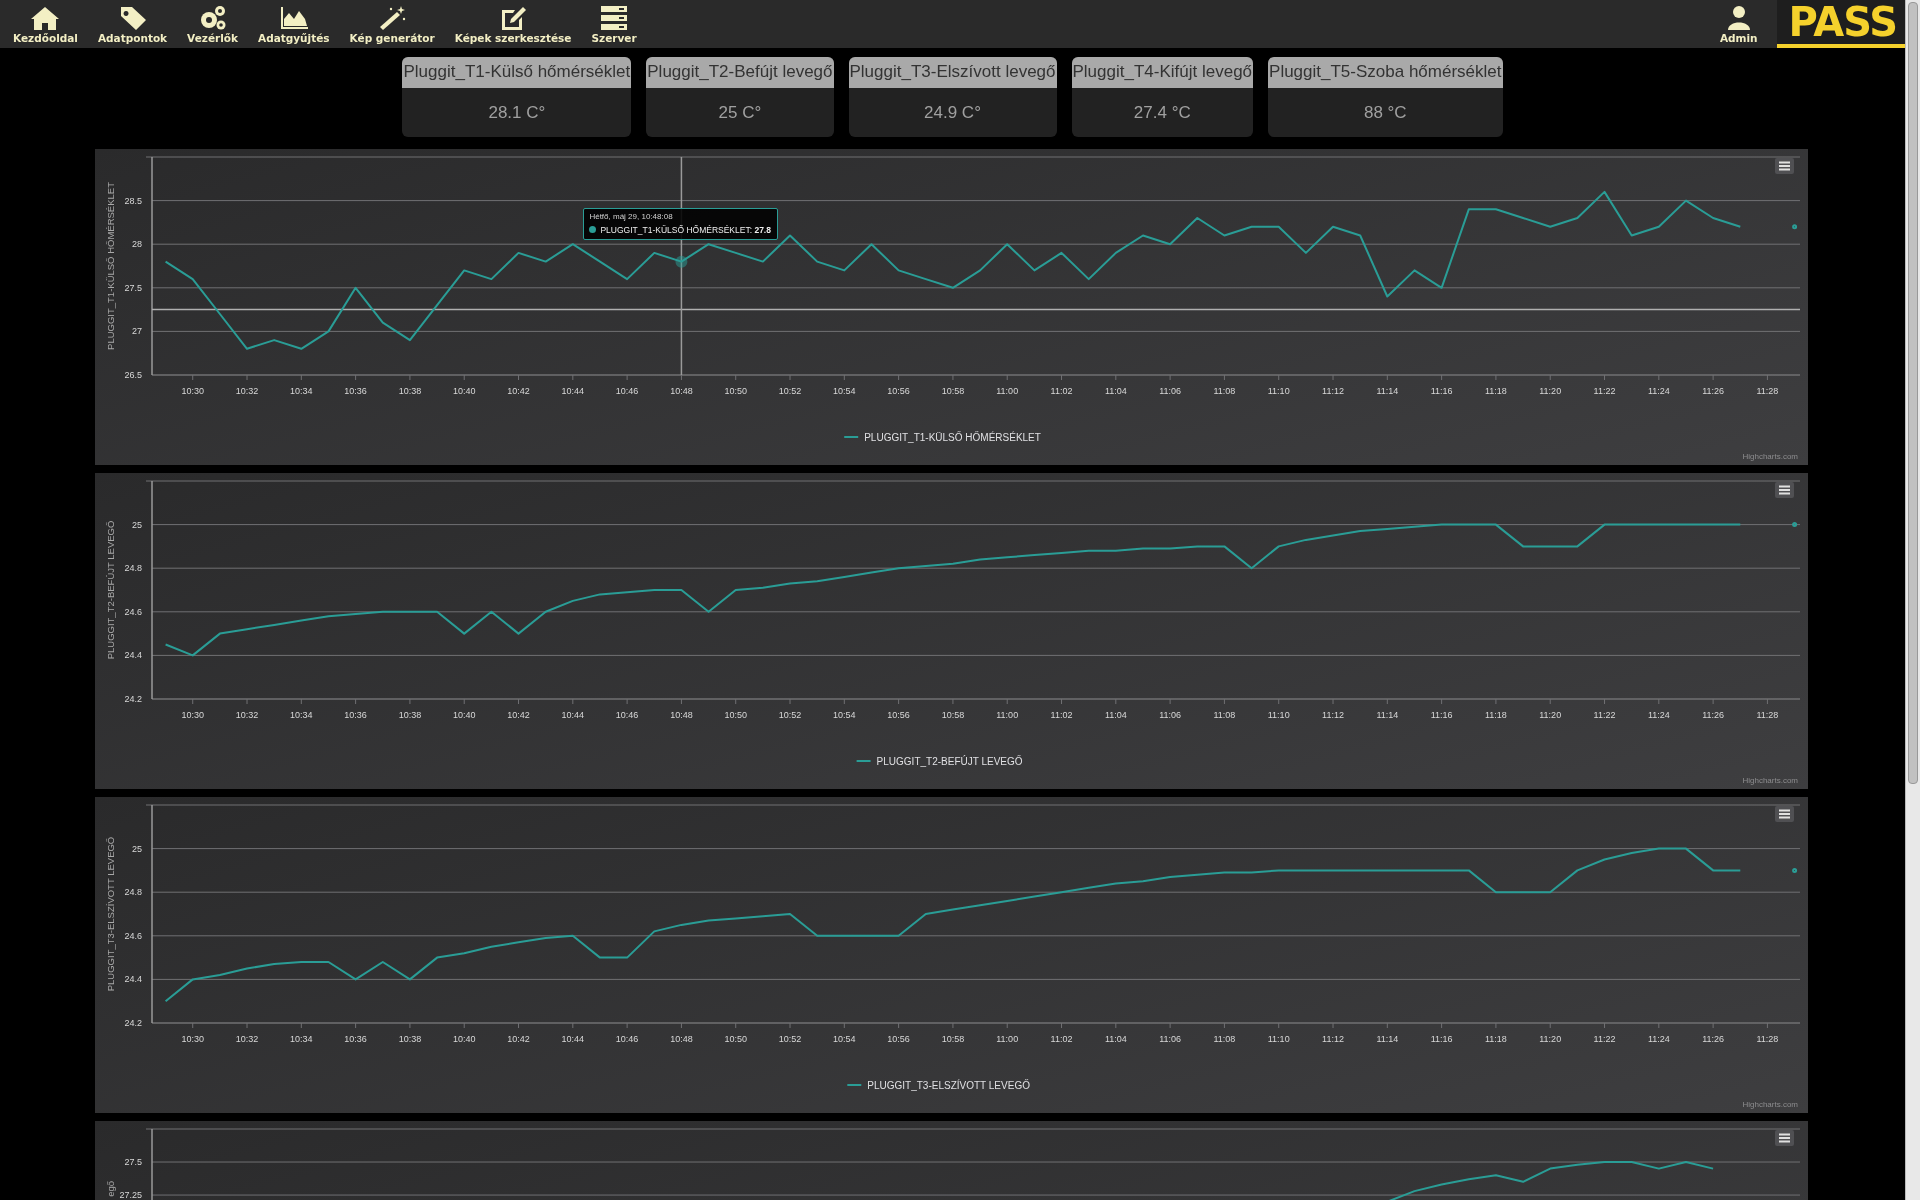 The width and height of the screenshot is (1920, 1200). I want to click on user-menu: Admin, so click(1738, 24).